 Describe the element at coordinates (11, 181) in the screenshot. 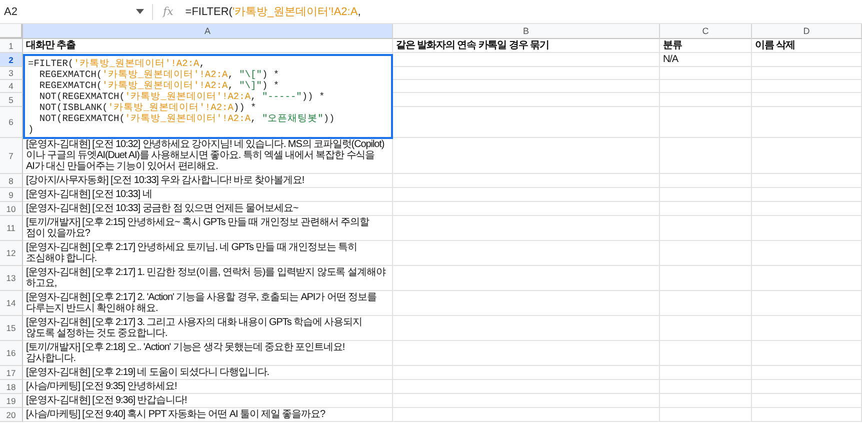

I see `row-number: 8` at that location.